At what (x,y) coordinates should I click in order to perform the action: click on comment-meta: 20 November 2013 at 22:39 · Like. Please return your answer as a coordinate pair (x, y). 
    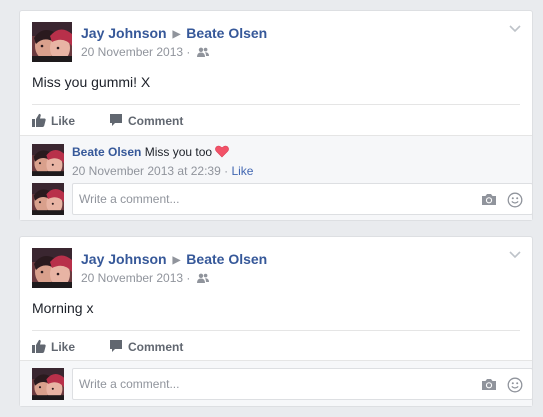
    Looking at the image, I should click on (162, 171).